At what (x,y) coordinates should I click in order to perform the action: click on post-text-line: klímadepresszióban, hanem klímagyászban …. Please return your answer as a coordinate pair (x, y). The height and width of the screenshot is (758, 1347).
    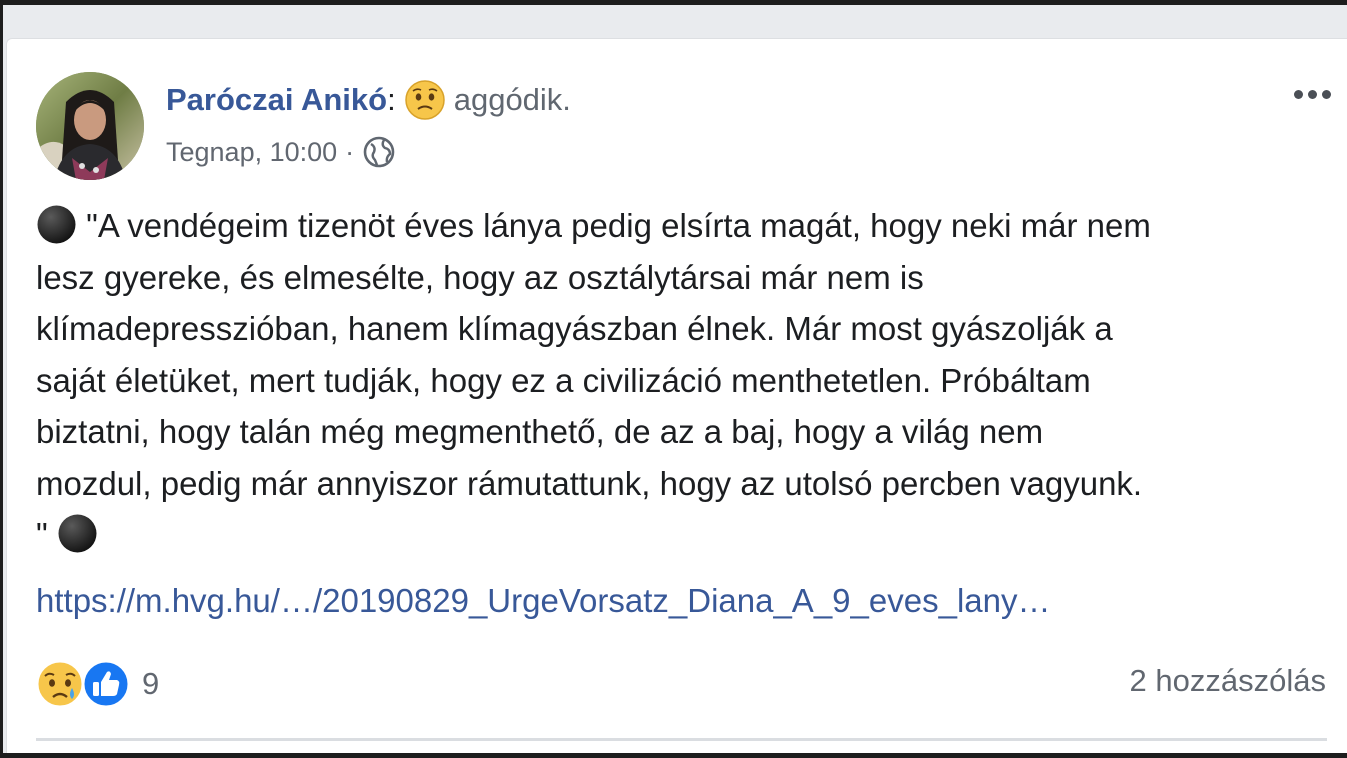
    Looking at the image, I should click on (574, 328).